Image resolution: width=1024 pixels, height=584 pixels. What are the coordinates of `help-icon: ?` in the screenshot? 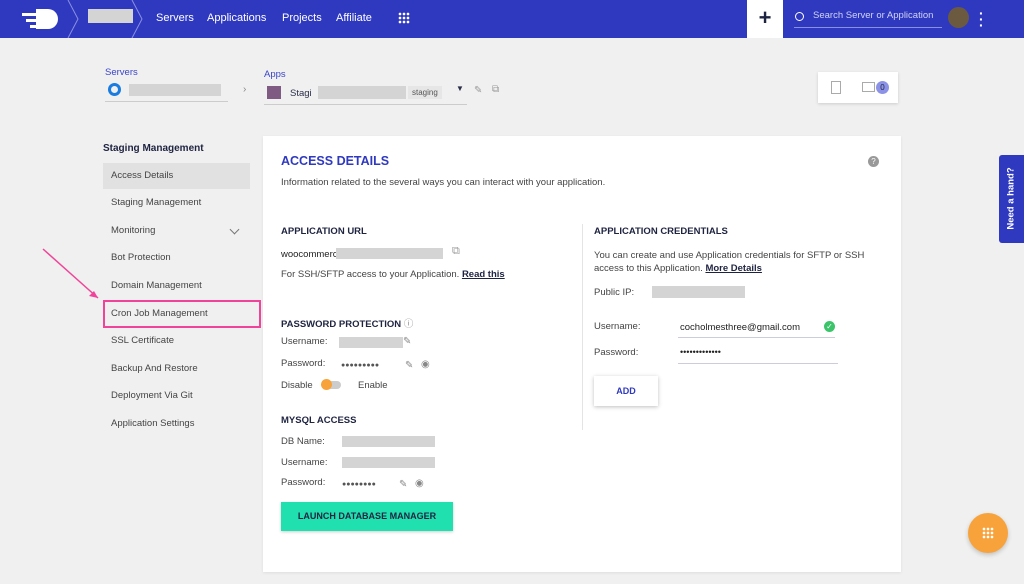 It's located at (873, 161).